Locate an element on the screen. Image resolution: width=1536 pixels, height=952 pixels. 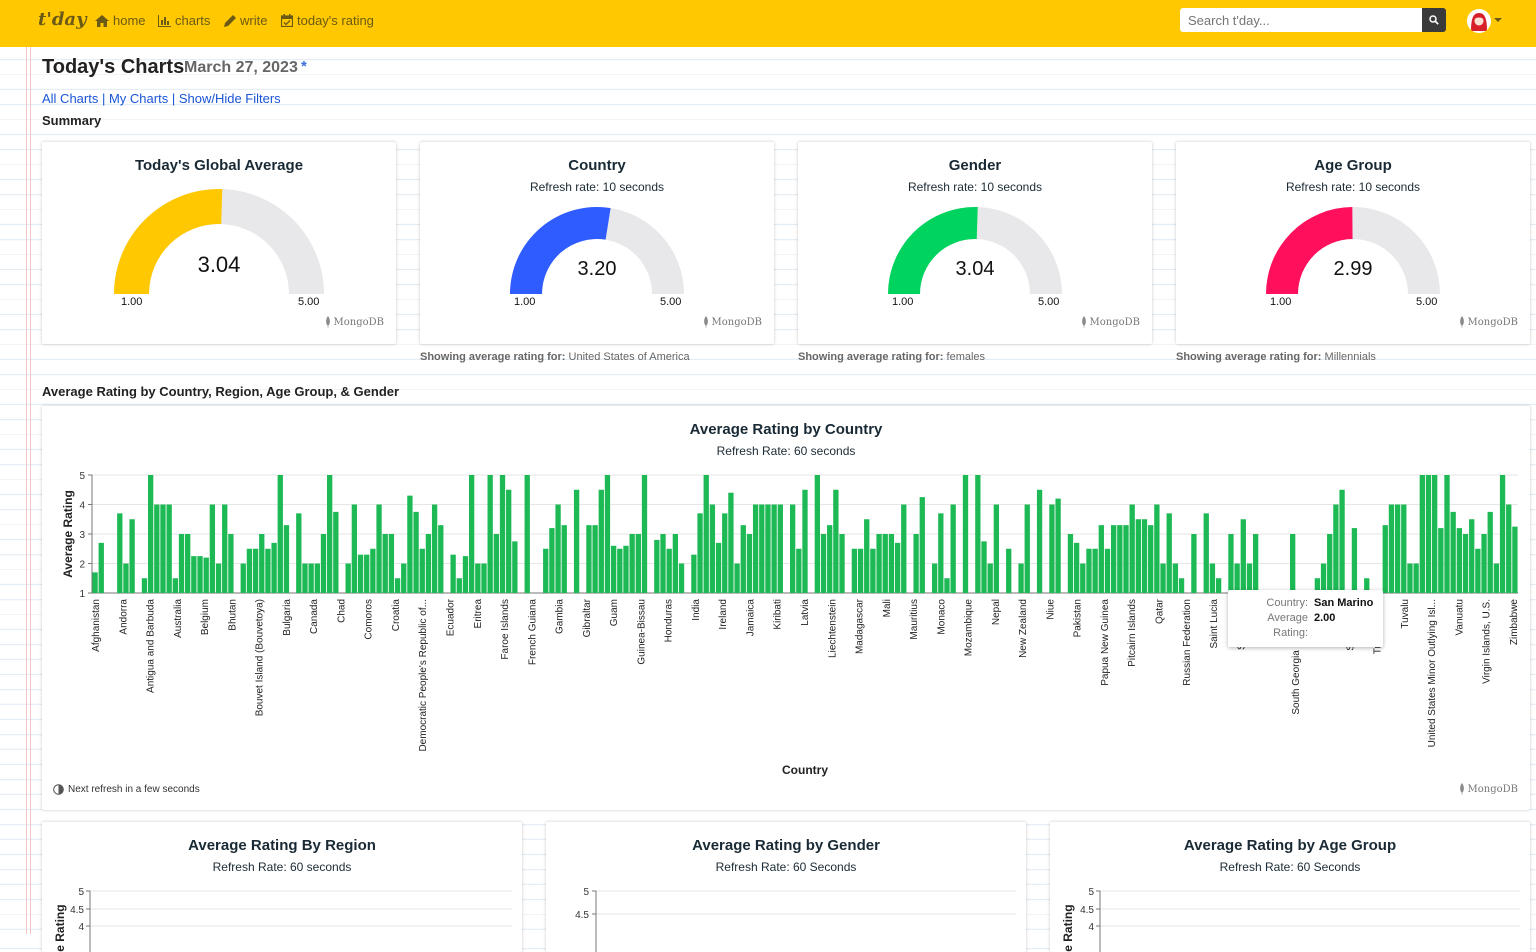
user-menu-caret-icon is located at coordinates (1498, 20).